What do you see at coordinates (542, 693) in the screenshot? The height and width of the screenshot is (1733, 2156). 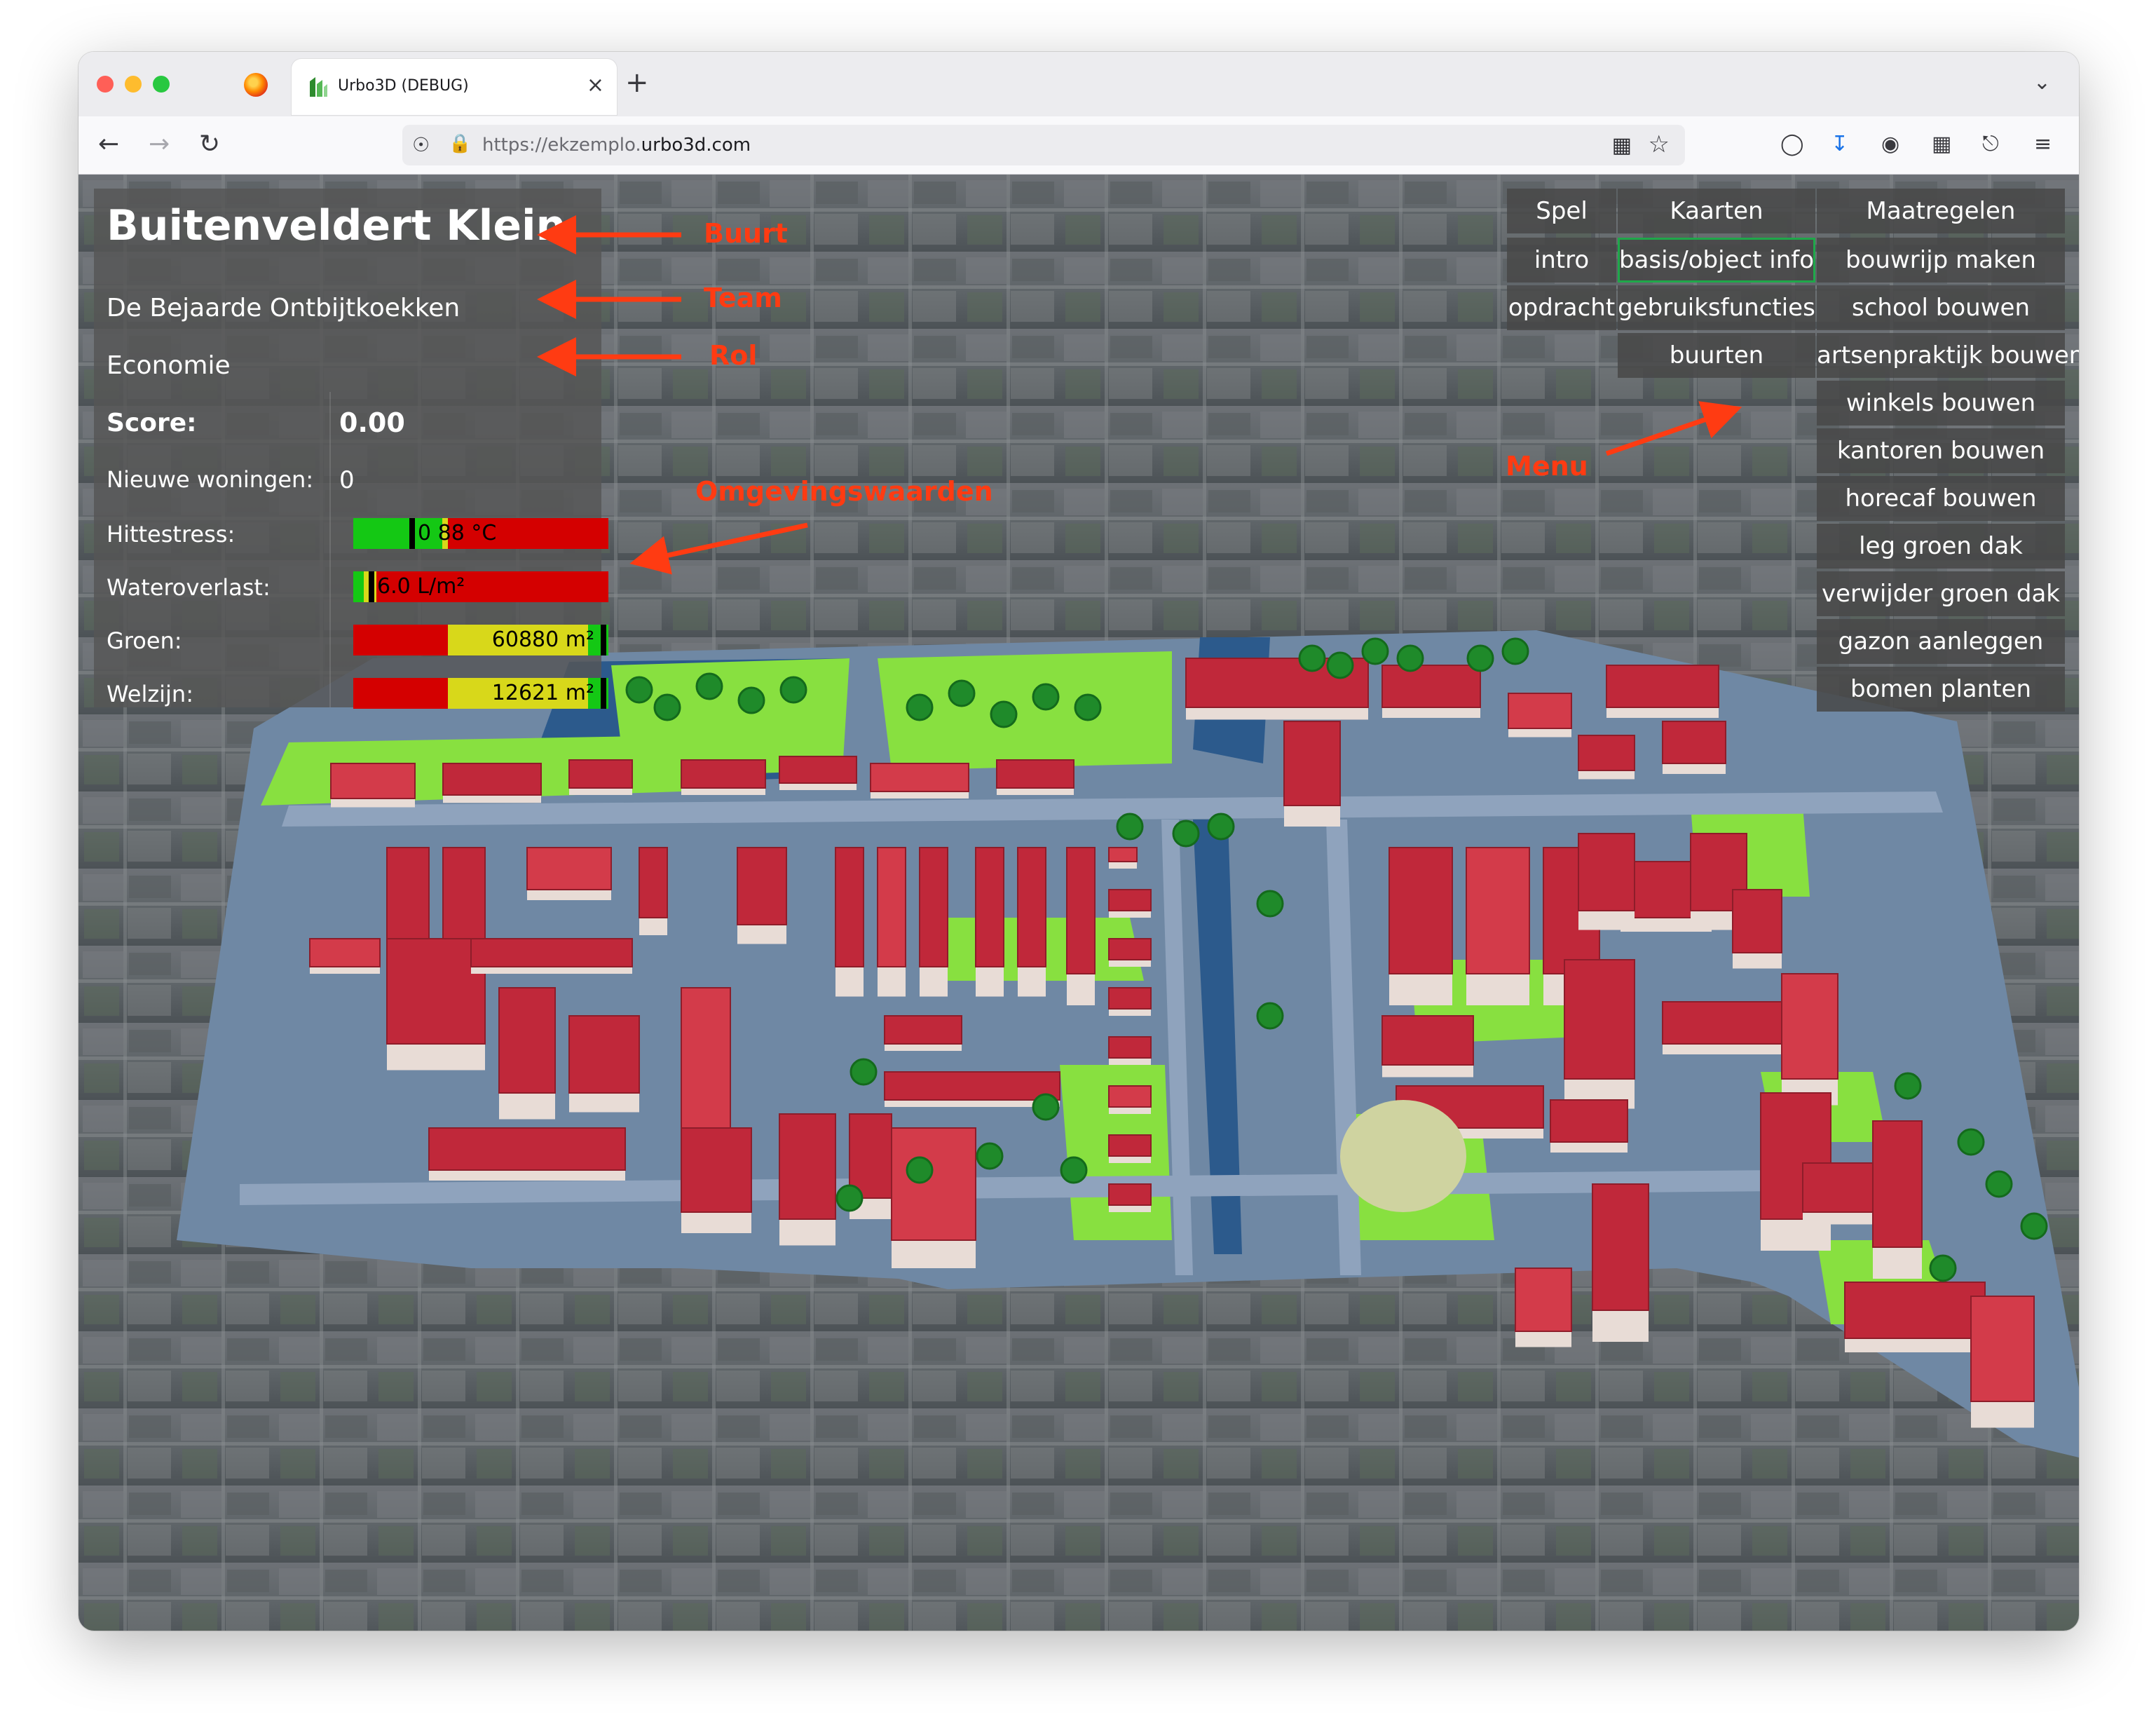 I see `welfare-value: 12621 m²` at bounding box center [542, 693].